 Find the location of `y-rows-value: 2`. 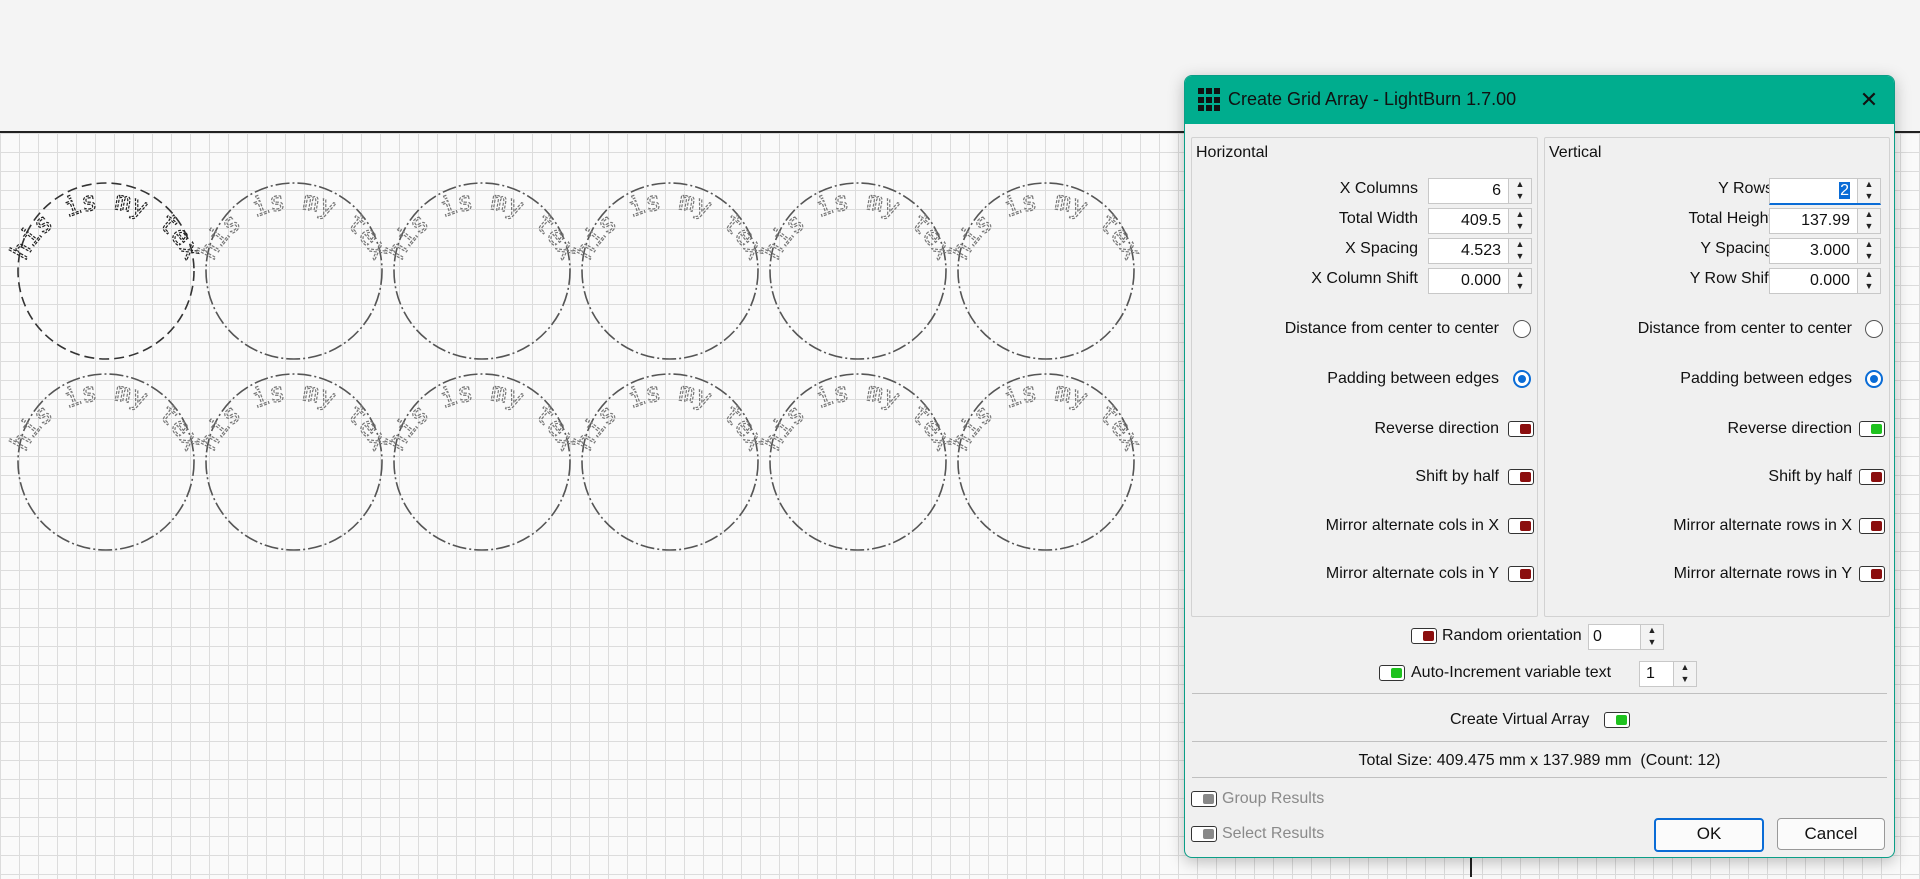

y-rows-value: 2 is located at coordinates (1813, 191).